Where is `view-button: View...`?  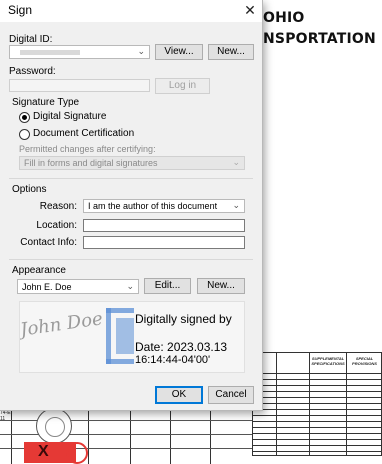 view-button: View... is located at coordinates (179, 52).